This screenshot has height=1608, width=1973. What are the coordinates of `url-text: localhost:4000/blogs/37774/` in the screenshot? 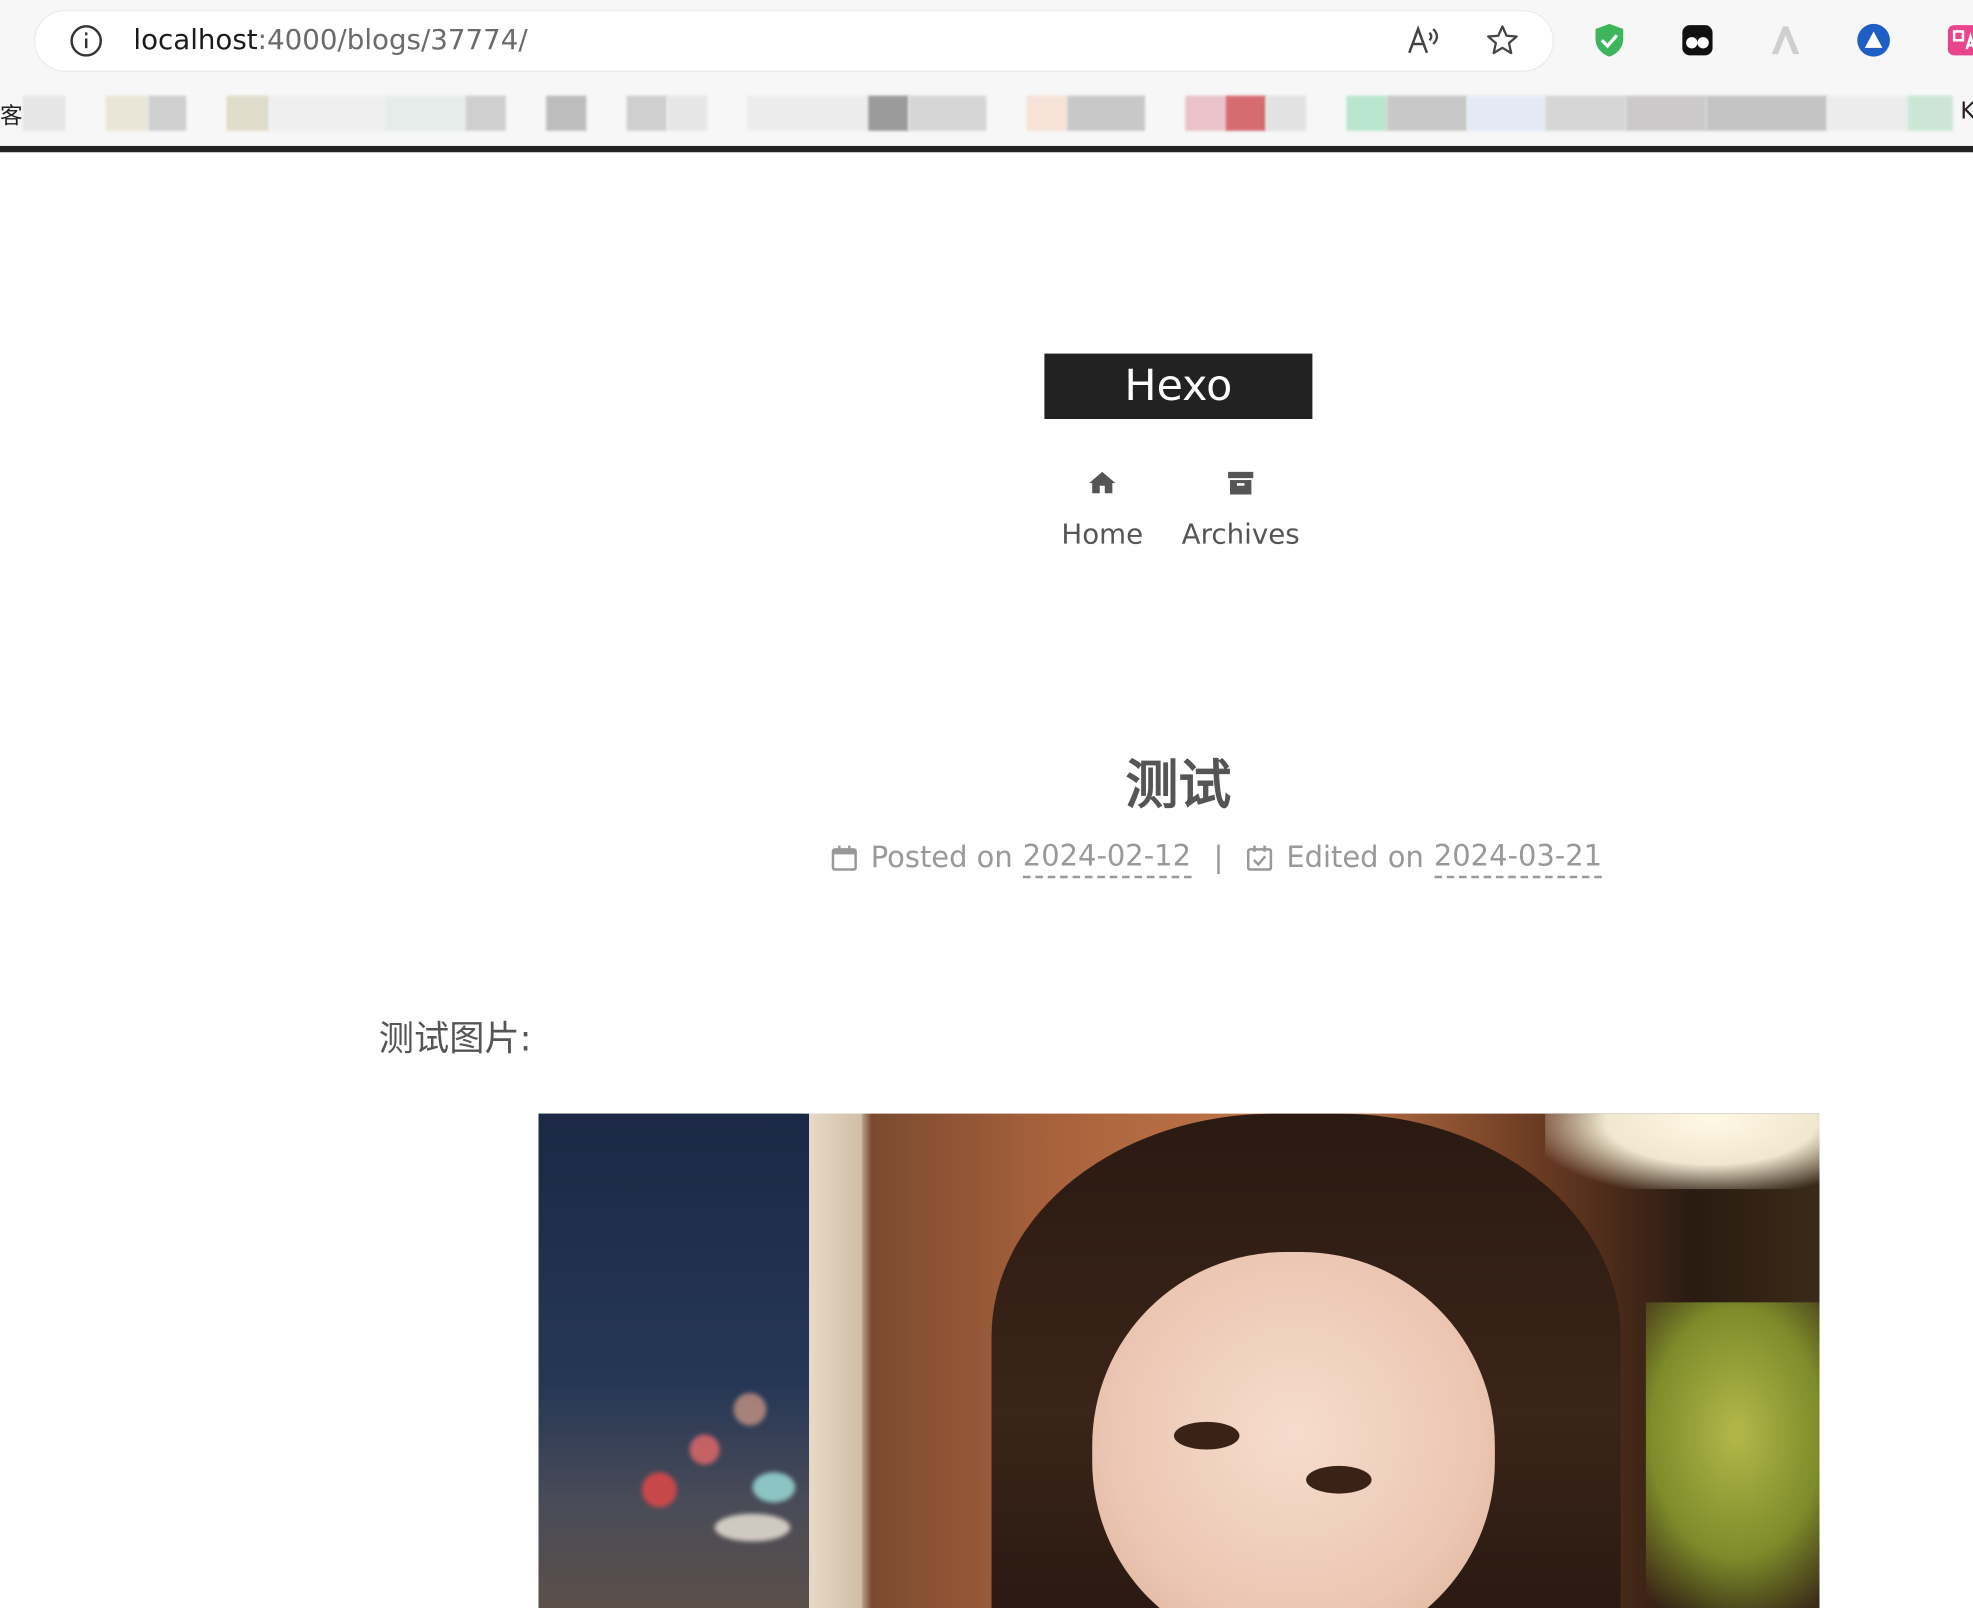 It's located at (330, 42).